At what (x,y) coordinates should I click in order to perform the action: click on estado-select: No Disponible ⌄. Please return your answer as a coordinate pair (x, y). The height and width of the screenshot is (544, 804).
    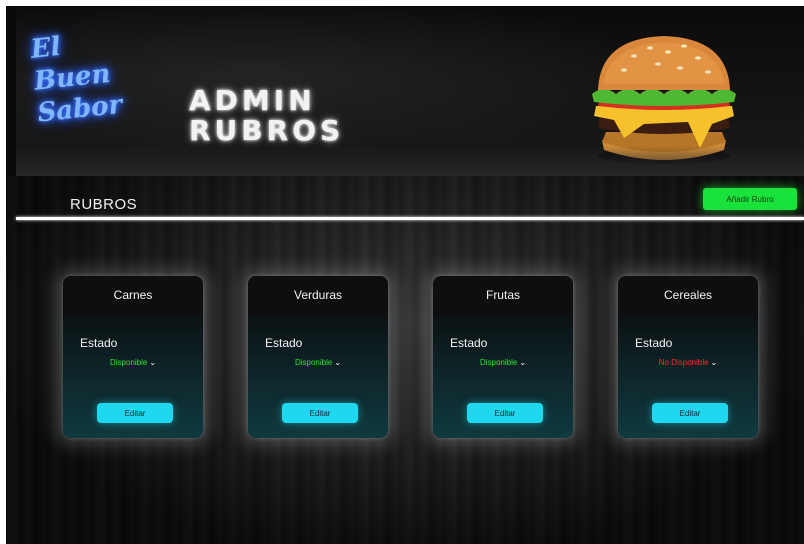
    Looking at the image, I should click on (688, 362).